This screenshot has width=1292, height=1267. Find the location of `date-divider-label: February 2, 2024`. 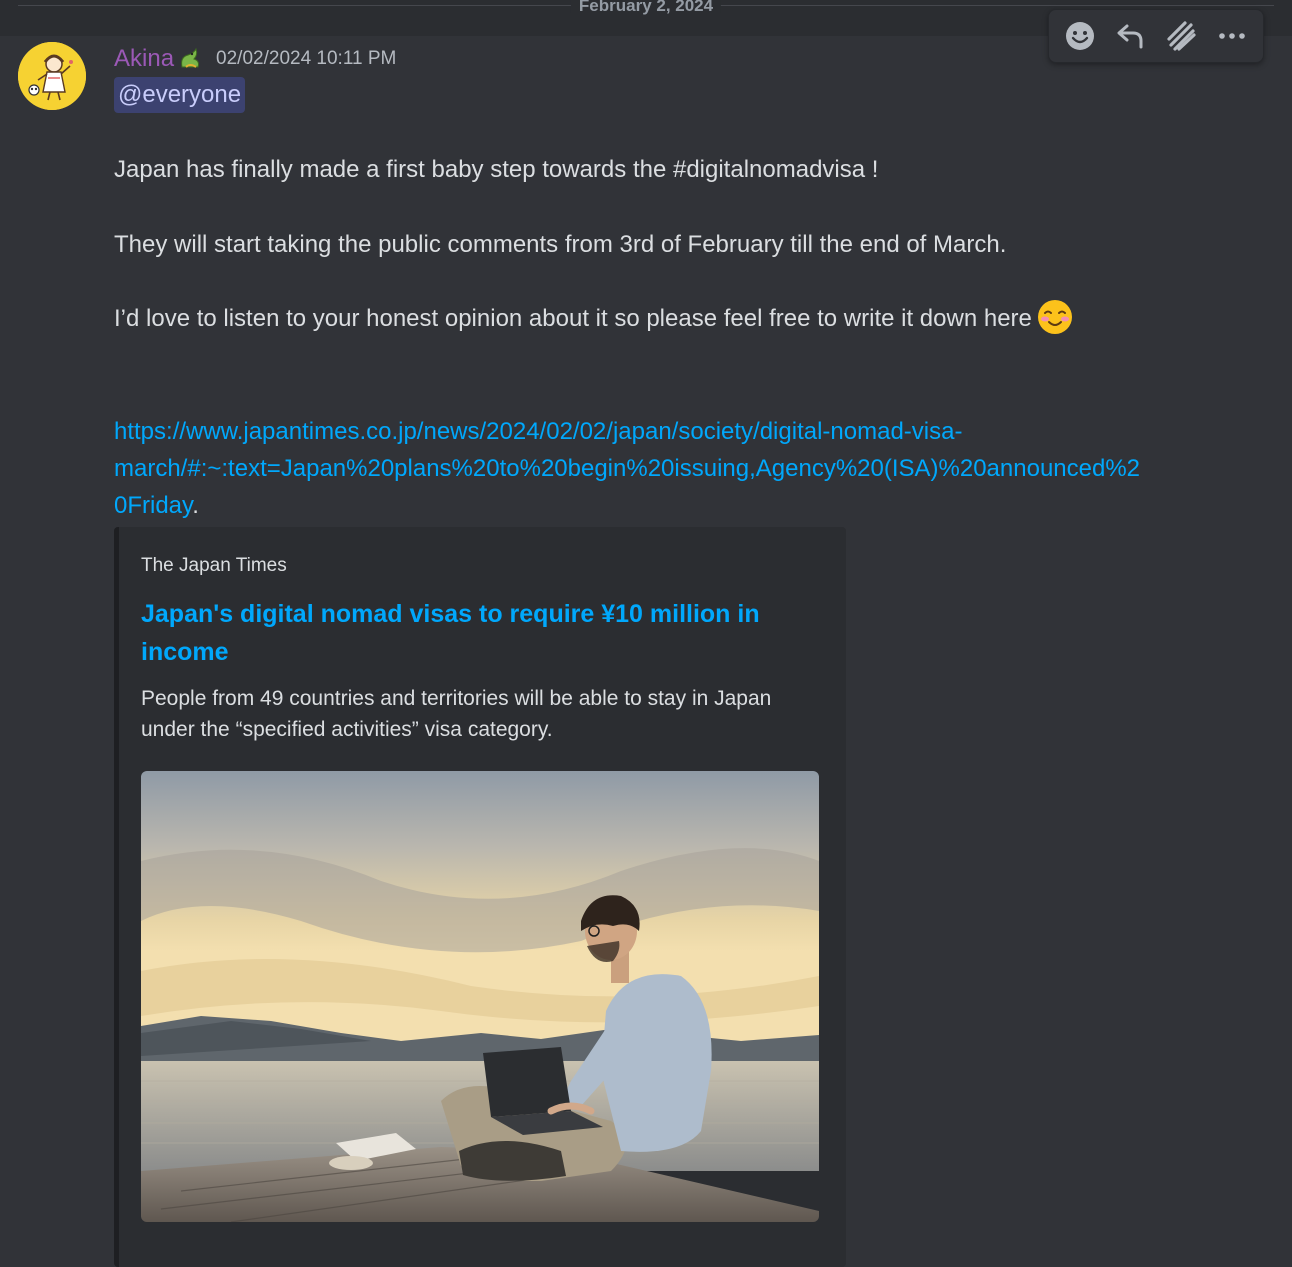

date-divider-label: February 2, 2024 is located at coordinates (646, 7).